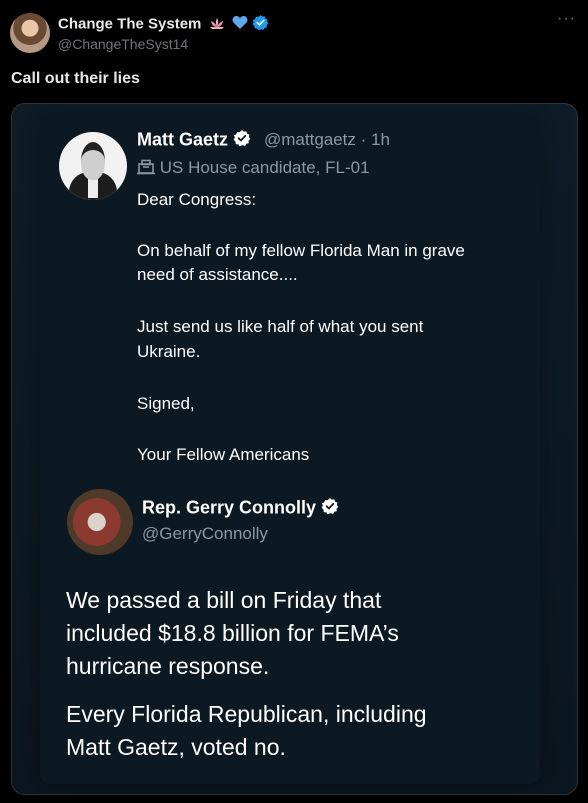 Image resolution: width=588 pixels, height=803 pixels. What do you see at coordinates (294, 32) in the screenshot?
I see `post-header: Change The System @ChangeTheSyst14 ···` at bounding box center [294, 32].